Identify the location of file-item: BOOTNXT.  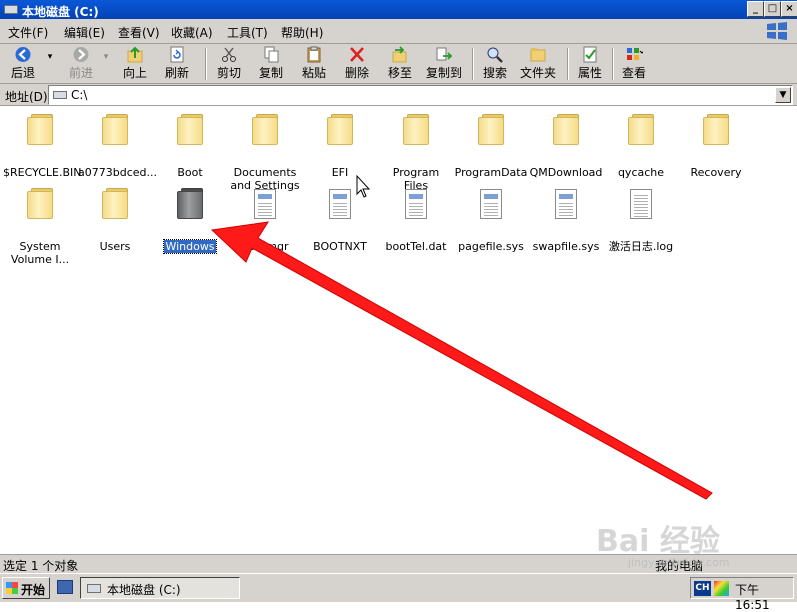
(340, 220).